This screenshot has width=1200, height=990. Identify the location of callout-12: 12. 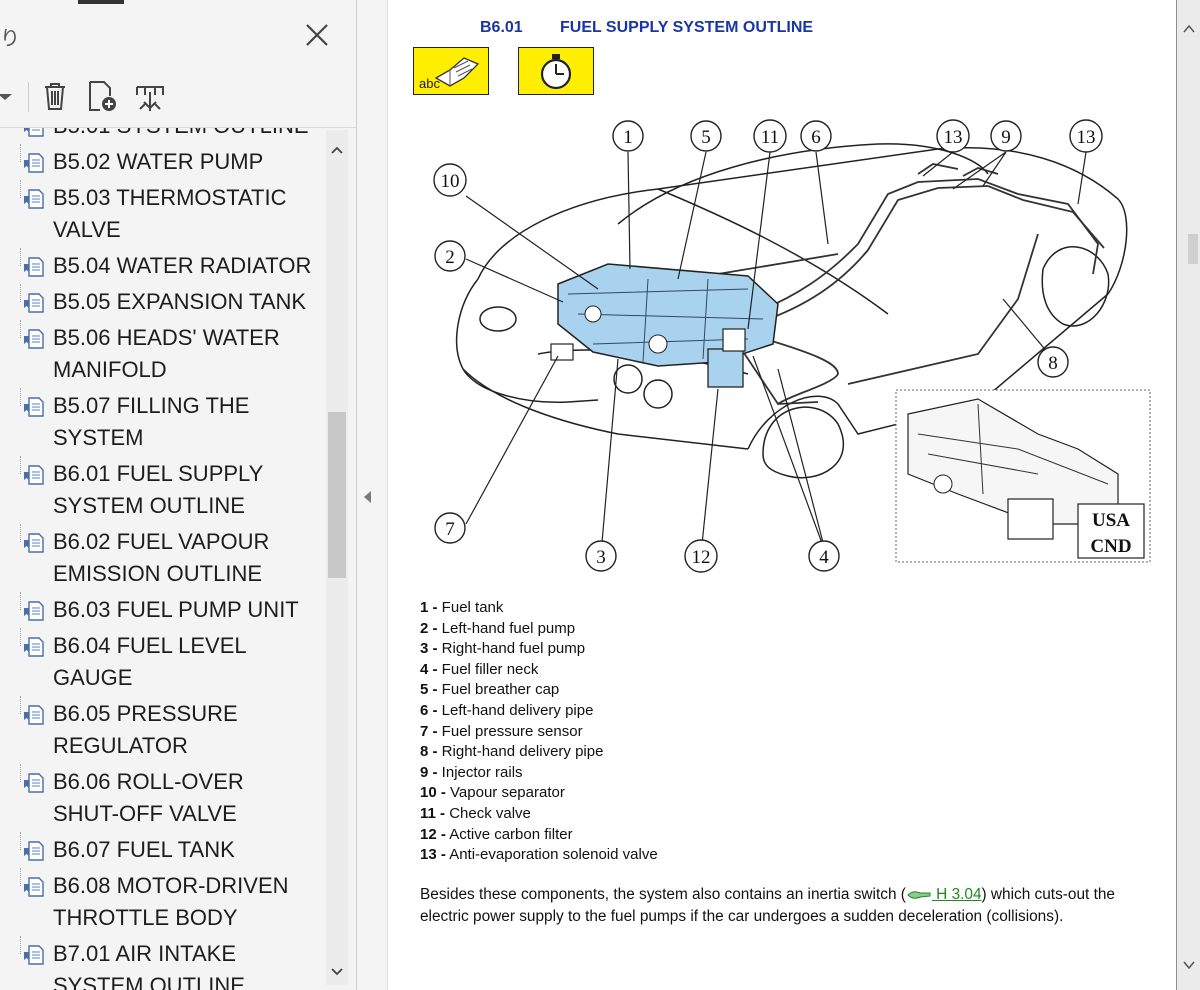
(701, 557).